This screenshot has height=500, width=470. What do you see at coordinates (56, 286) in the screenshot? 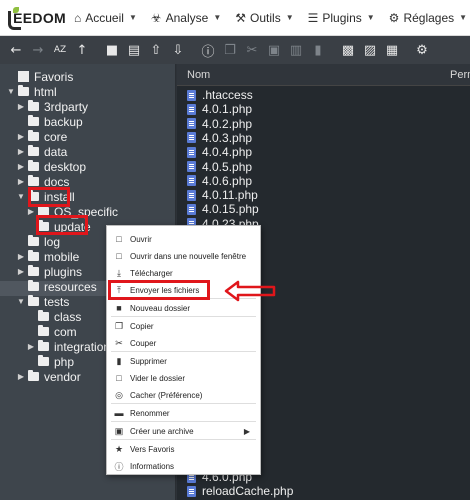
I see `tree-item-resources: resources` at bounding box center [56, 286].